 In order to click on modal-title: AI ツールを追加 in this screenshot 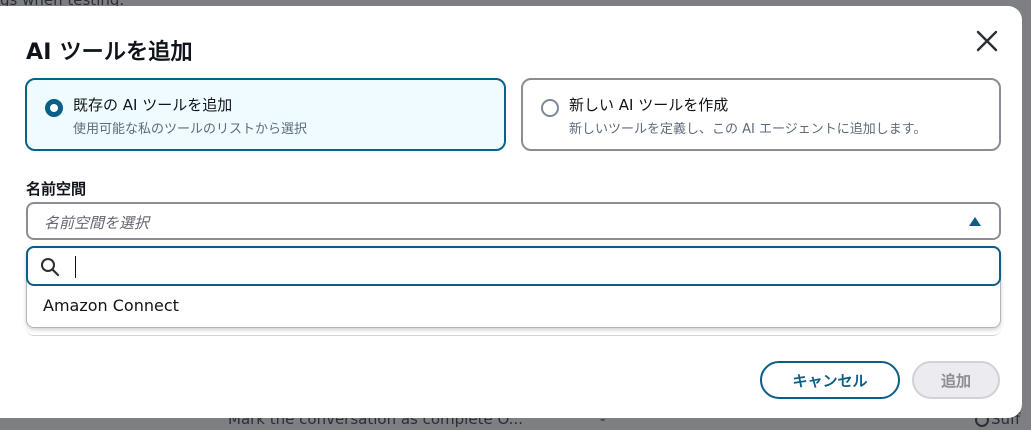, I will do `click(109, 52)`.